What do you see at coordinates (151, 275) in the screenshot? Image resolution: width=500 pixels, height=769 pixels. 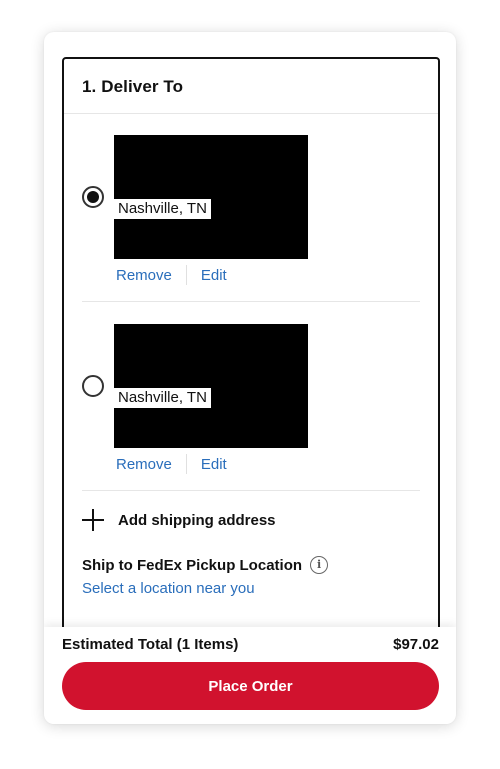 I see `remove-address-1-link: Remove` at bounding box center [151, 275].